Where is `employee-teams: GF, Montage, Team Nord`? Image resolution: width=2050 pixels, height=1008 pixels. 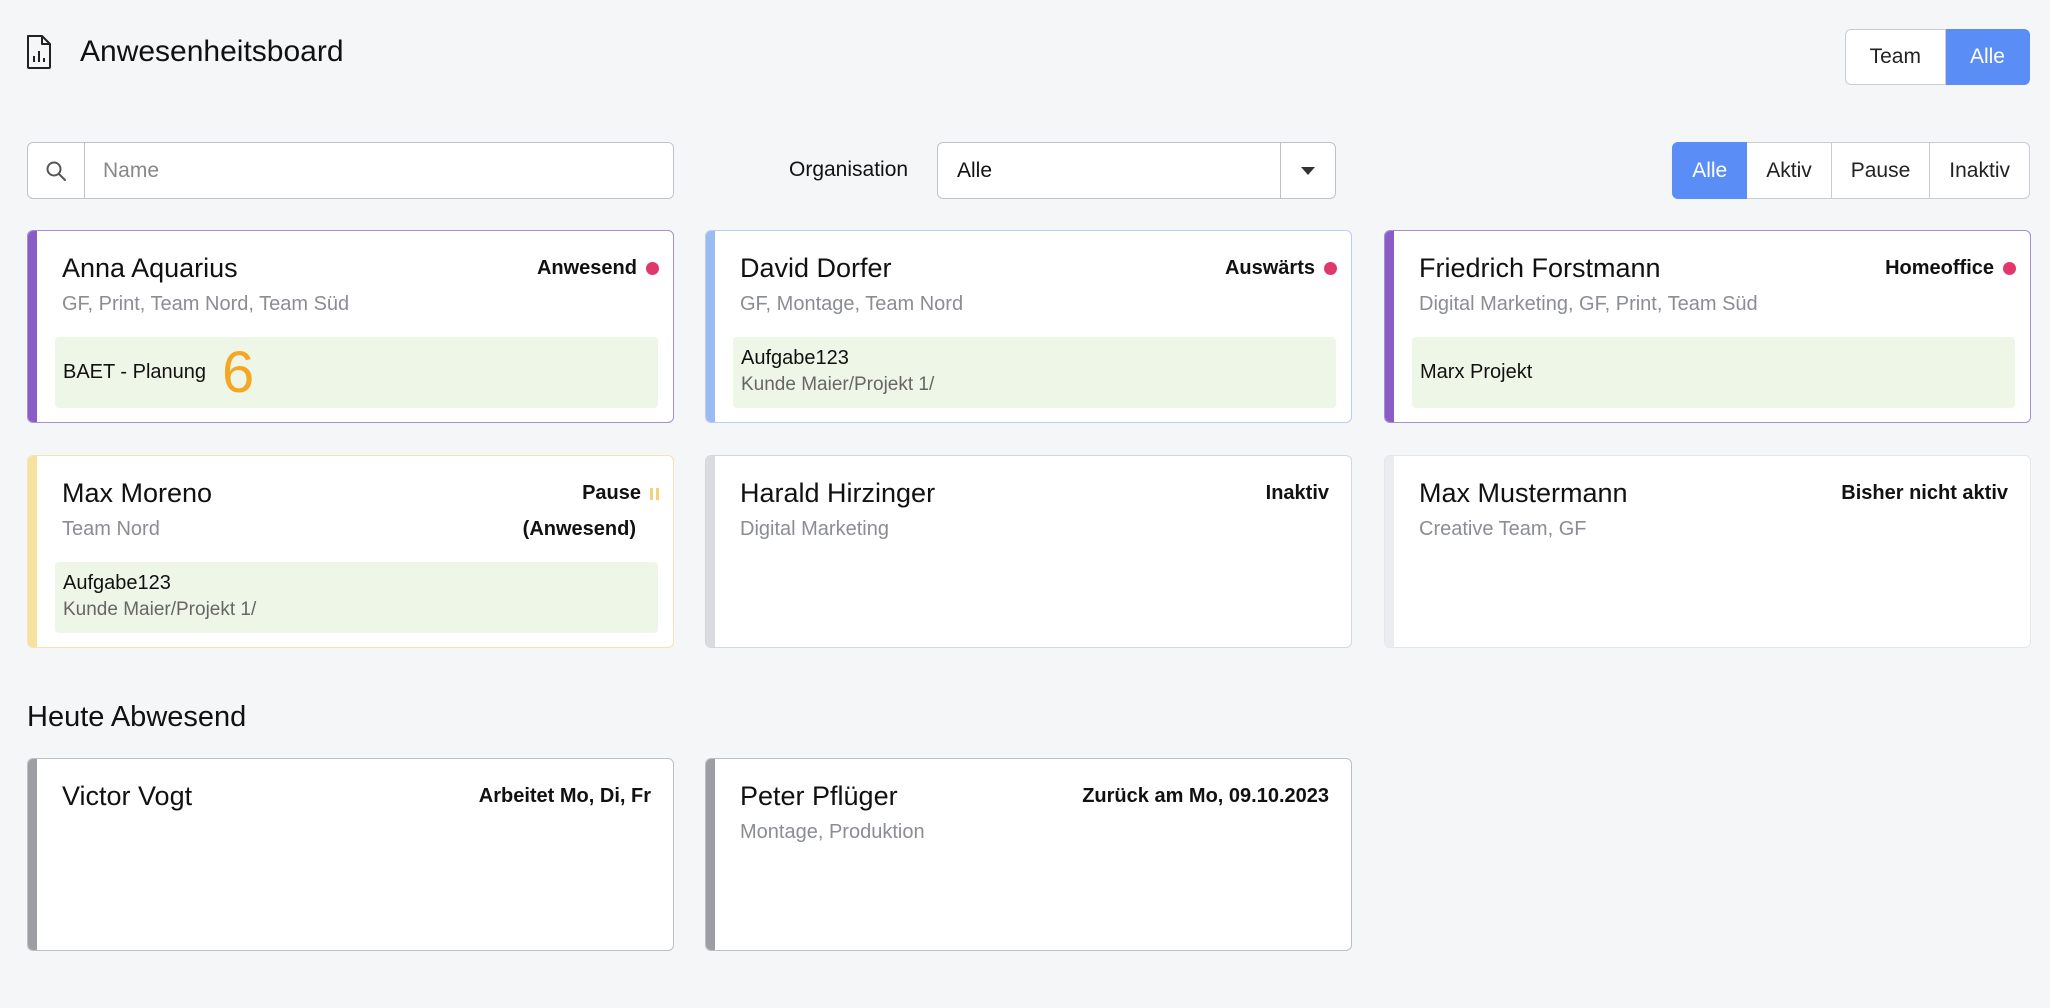
employee-teams: GF, Montage, Team Nord is located at coordinates (852, 304).